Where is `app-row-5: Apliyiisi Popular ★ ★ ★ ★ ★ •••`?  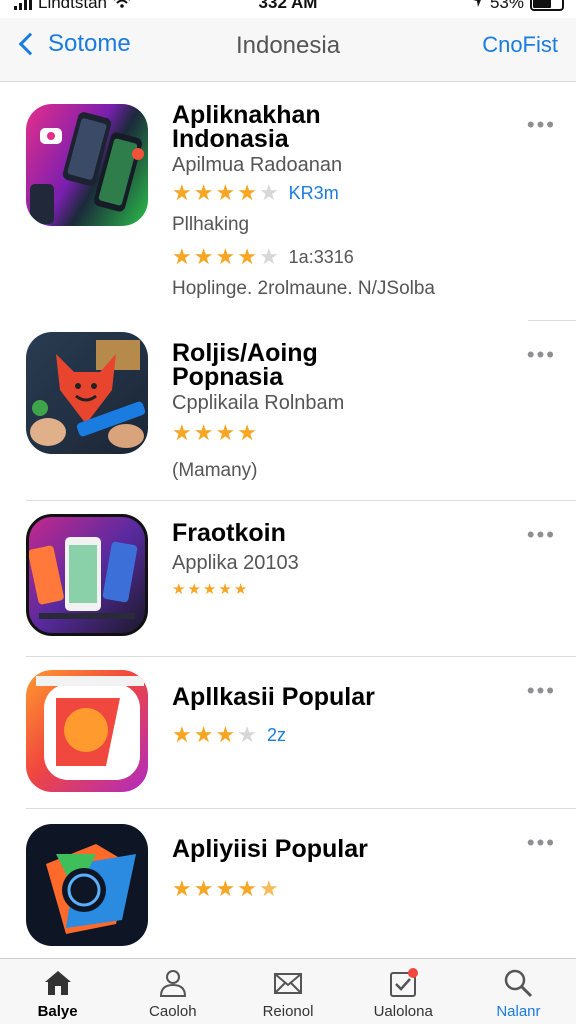 app-row-5: Apliyiisi Popular ★ ★ ★ ★ ★ ••• is located at coordinates (288, 883).